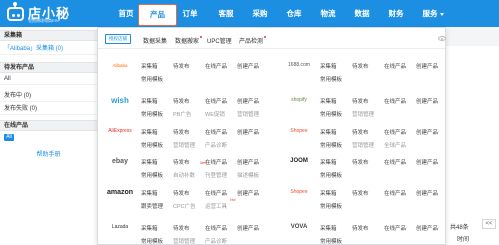  What do you see at coordinates (328, 13) in the screenshot?
I see `nav-logistics: 物流` at bounding box center [328, 13].